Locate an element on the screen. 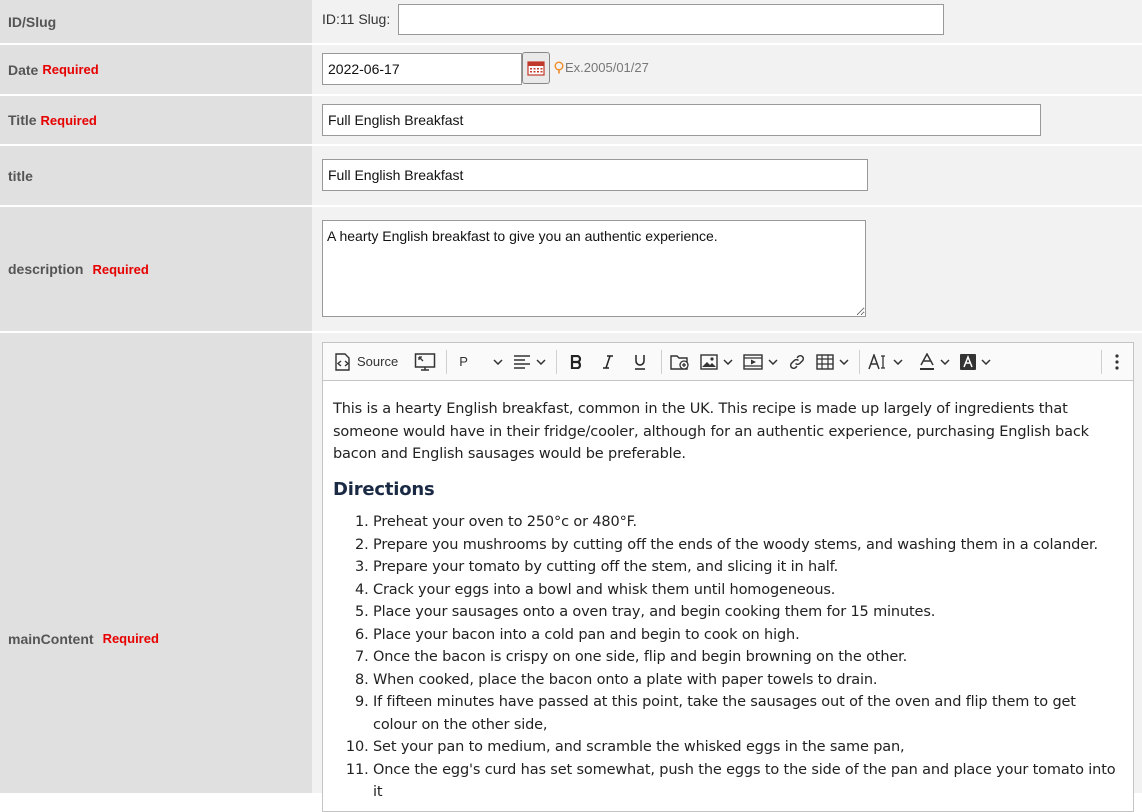 The image size is (1142, 812). source-icon is located at coordinates (342, 361).